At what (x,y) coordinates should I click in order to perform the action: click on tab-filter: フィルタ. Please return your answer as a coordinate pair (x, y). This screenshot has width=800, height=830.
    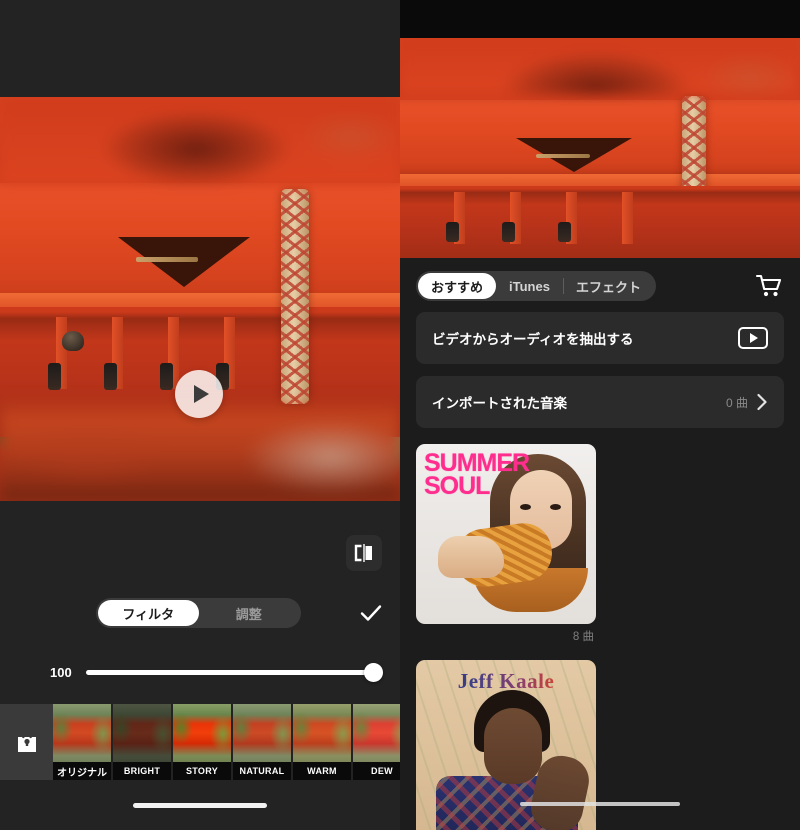
    Looking at the image, I should click on (148, 613).